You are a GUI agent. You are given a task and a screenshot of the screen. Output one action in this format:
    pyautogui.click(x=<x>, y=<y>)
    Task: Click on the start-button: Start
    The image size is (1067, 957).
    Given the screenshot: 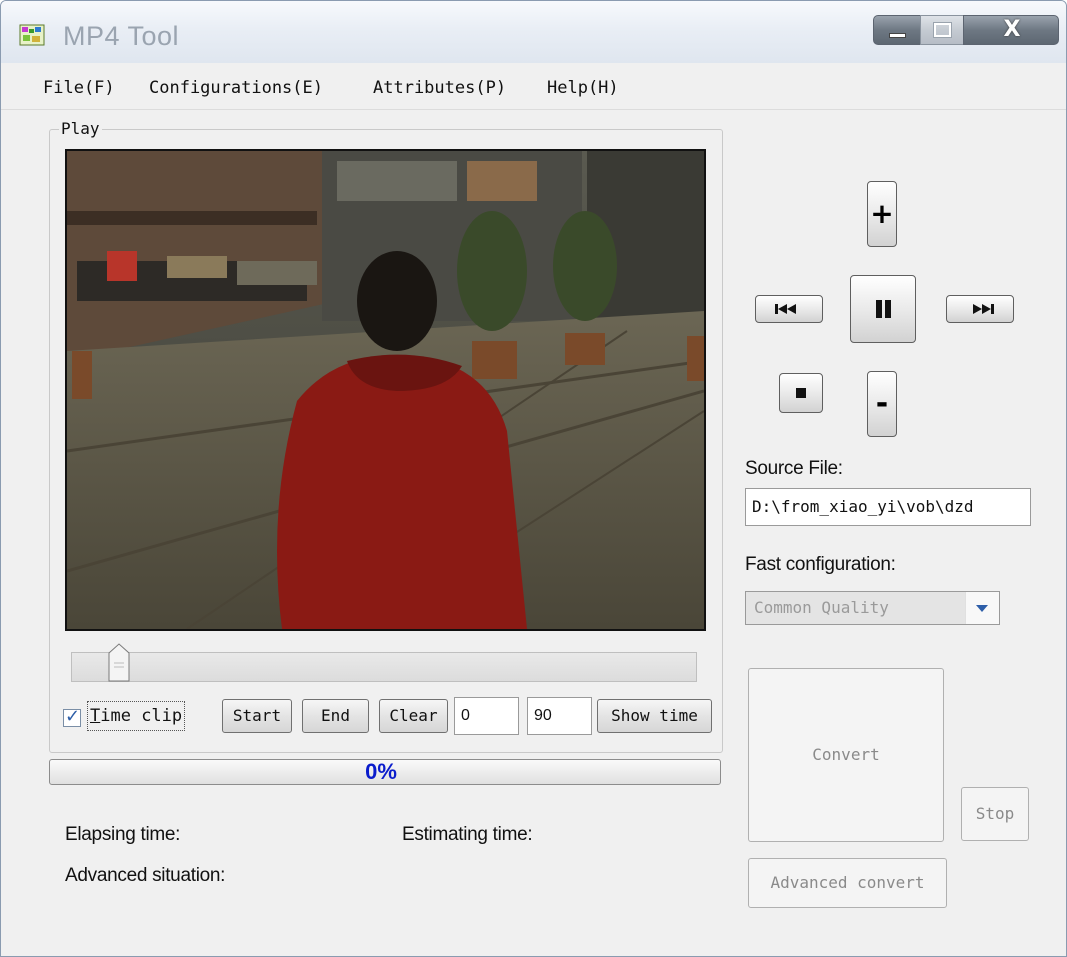 What is the action you would take?
    pyautogui.click(x=257, y=716)
    